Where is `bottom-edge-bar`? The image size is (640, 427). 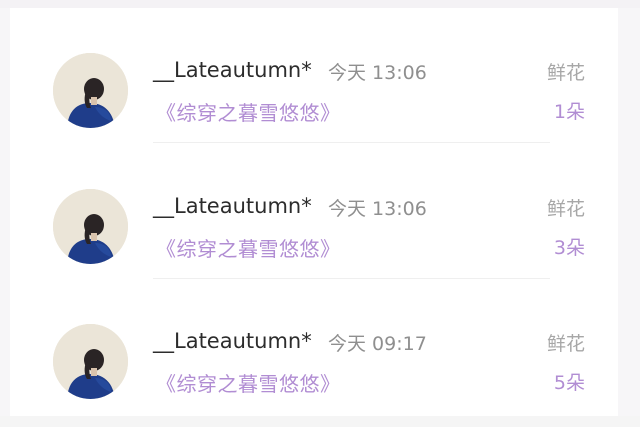 bottom-edge-bar is located at coordinates (320, 421).